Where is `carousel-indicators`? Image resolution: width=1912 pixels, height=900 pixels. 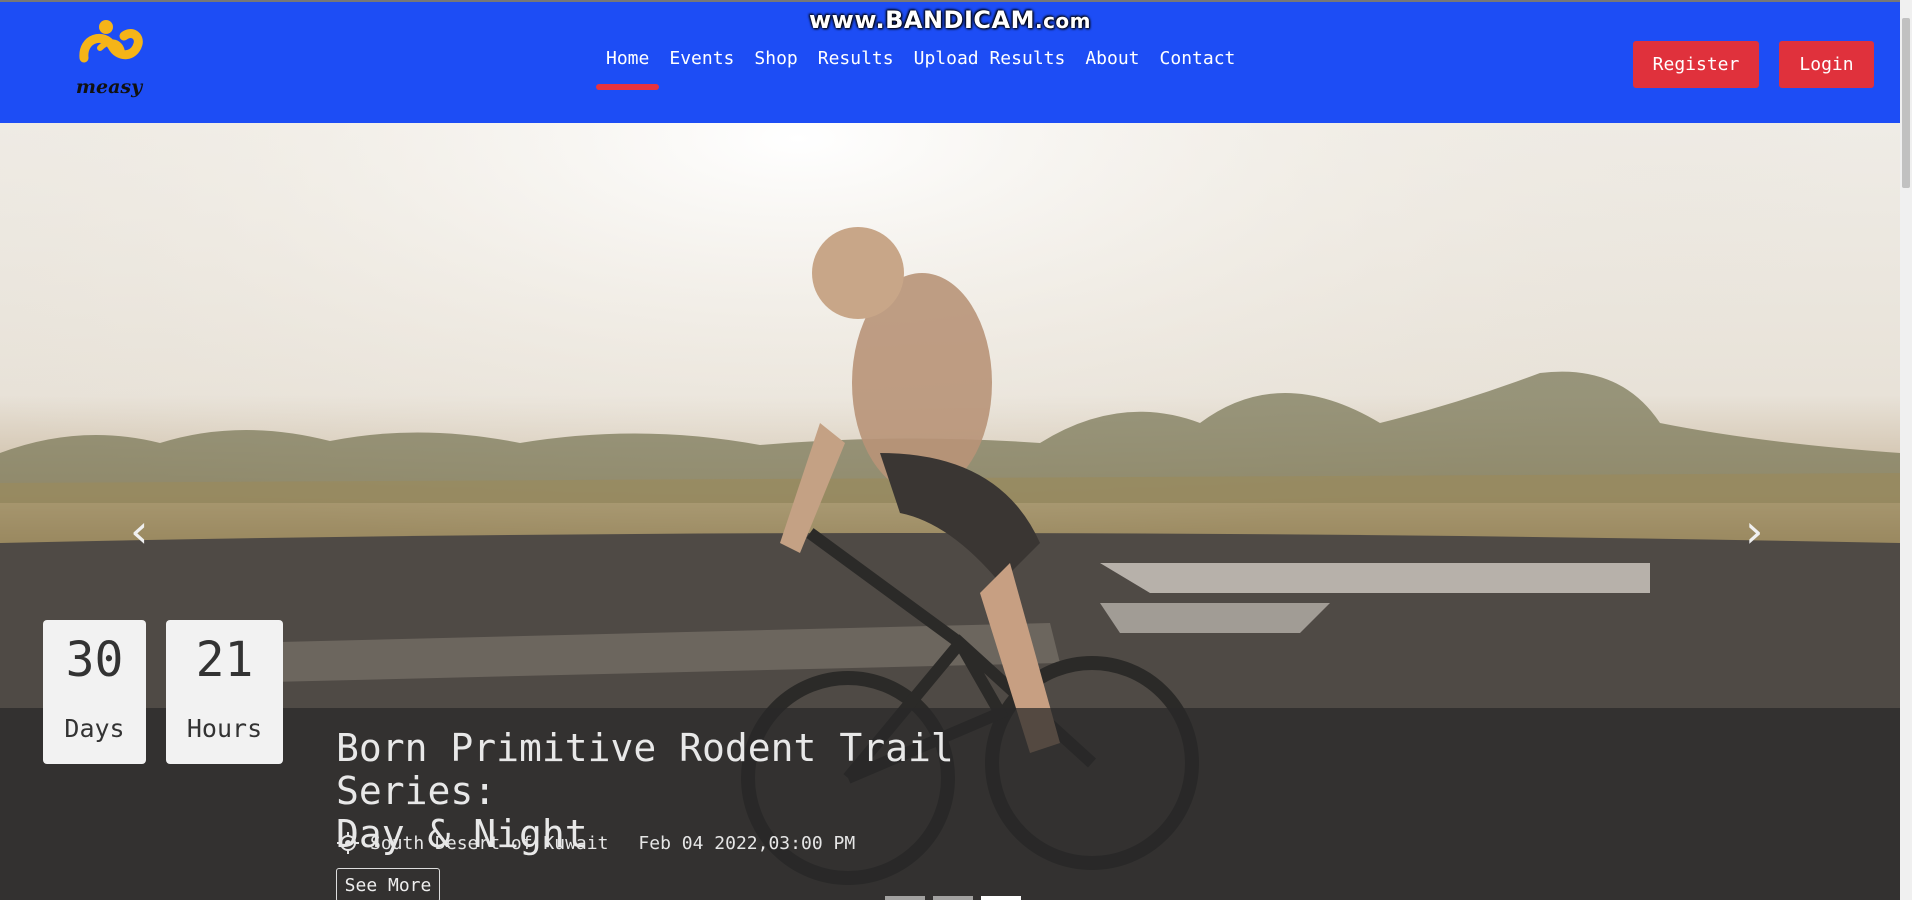
carousel-indicators is located at coordinates (953, 898).